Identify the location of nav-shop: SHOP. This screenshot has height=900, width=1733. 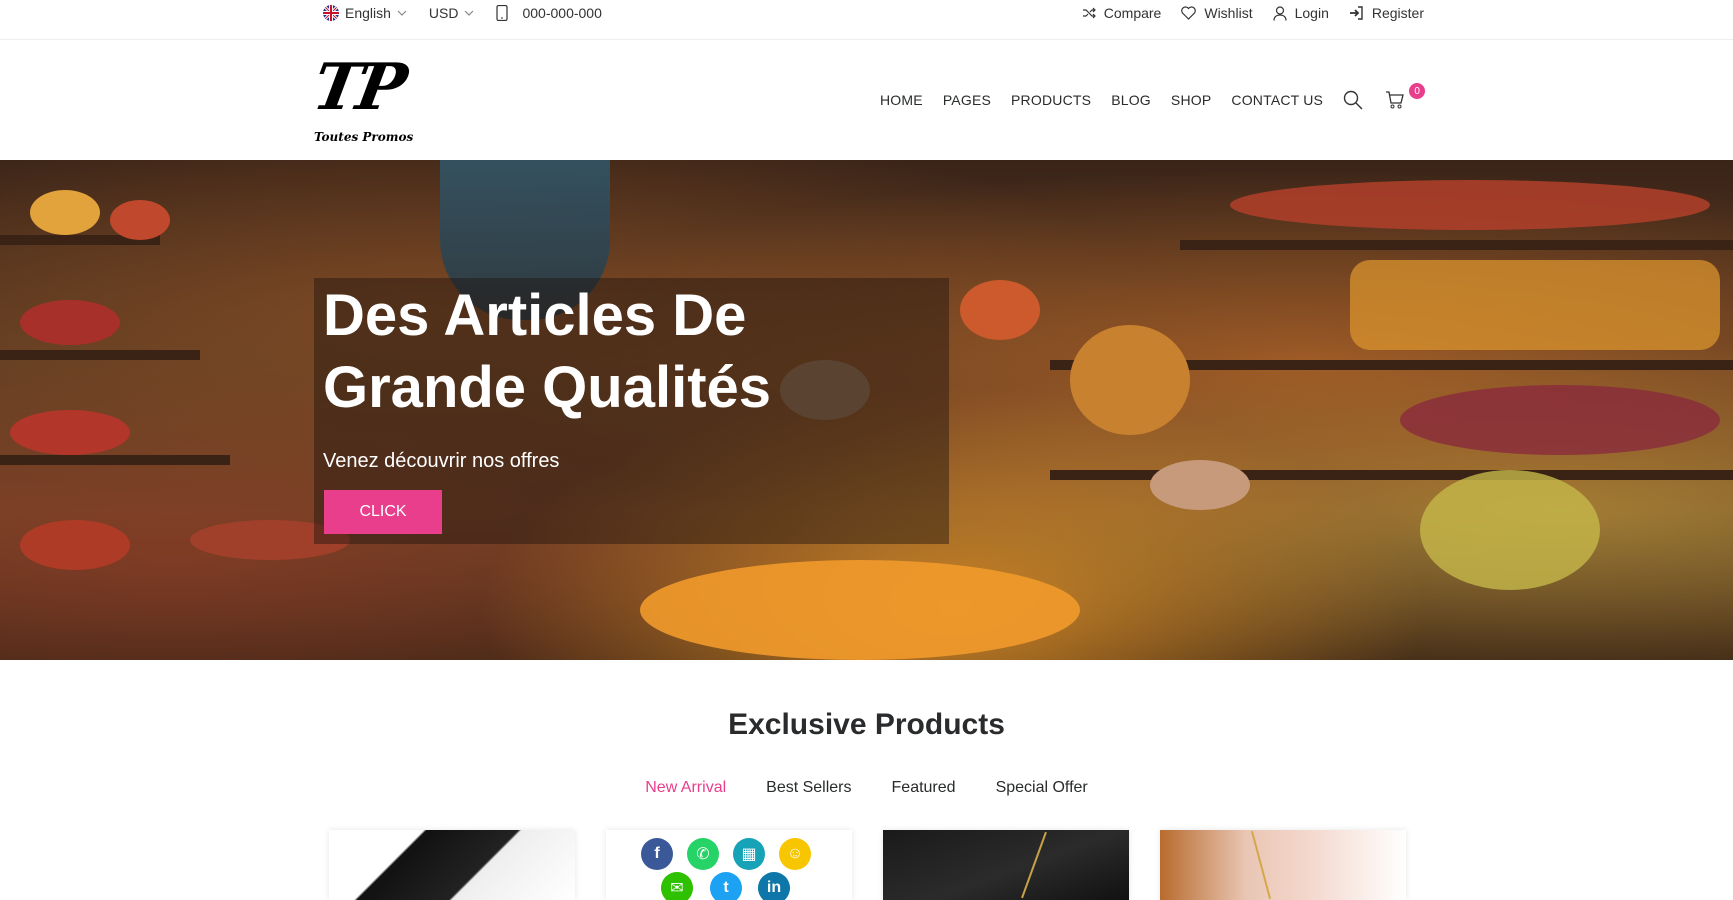
(1191, 100).